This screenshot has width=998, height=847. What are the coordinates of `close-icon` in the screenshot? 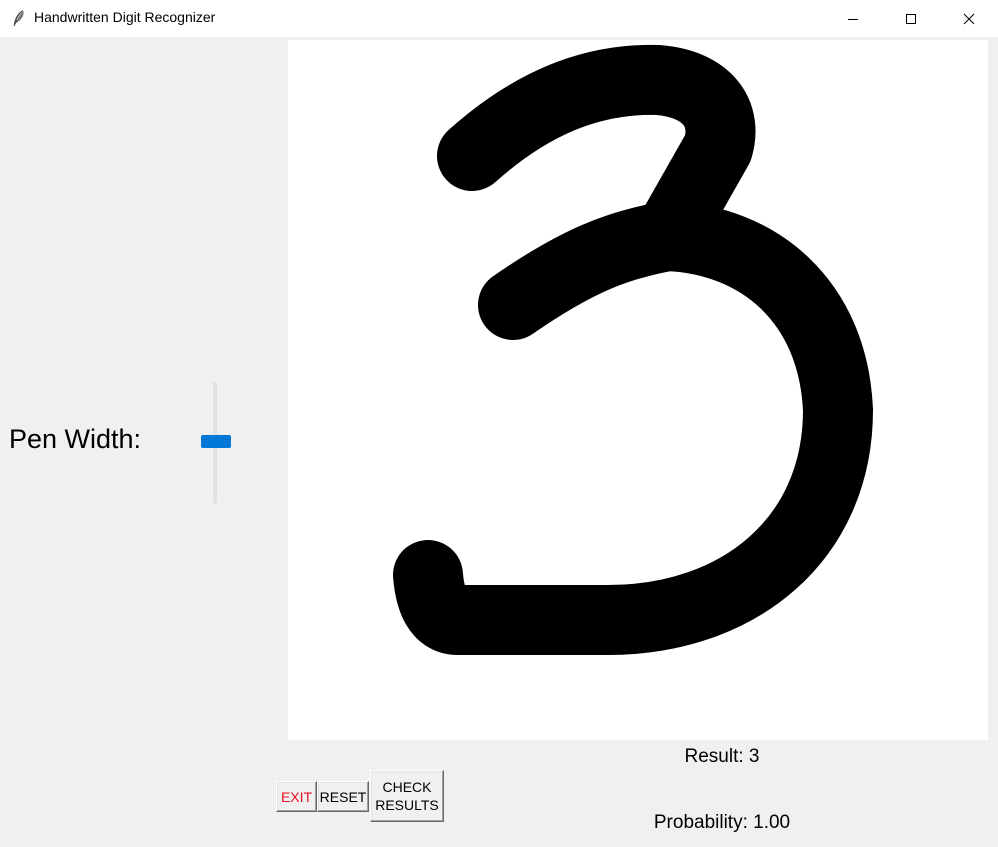 It's located at (969, 18).